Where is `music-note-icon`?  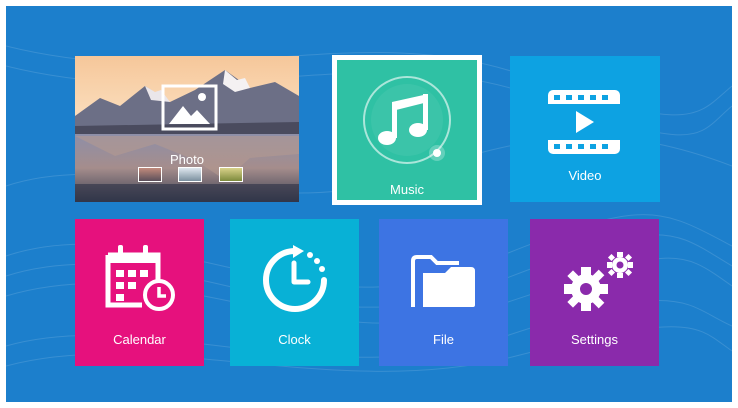 music-note-icon is located at coordinates (407, 120).